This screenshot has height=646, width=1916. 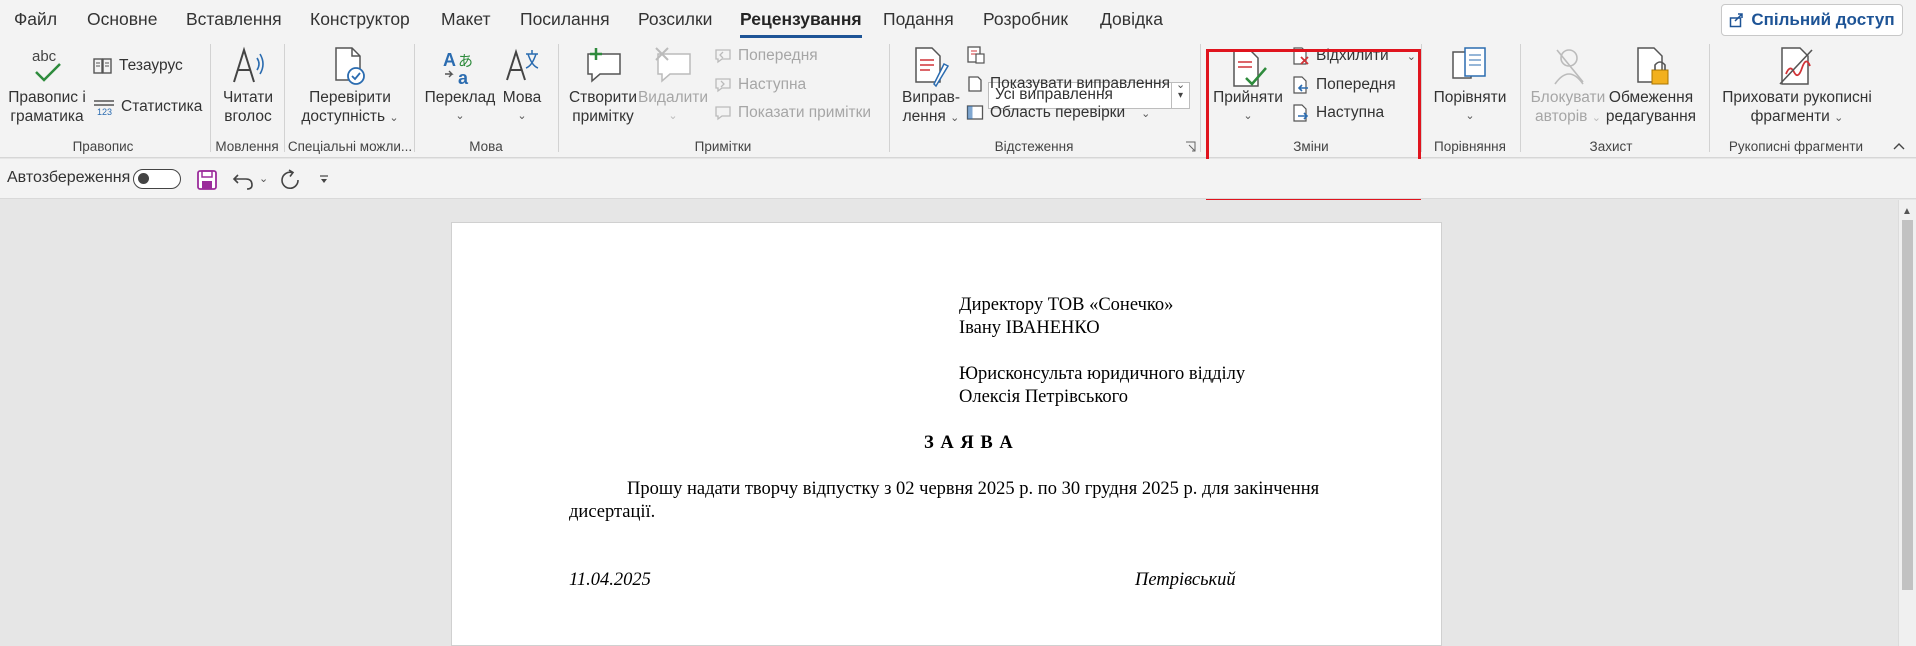 What do you see at coordinates (157, 179) in the screenshot?
I see `autosave-toggle` at bounding box center [157, 179].